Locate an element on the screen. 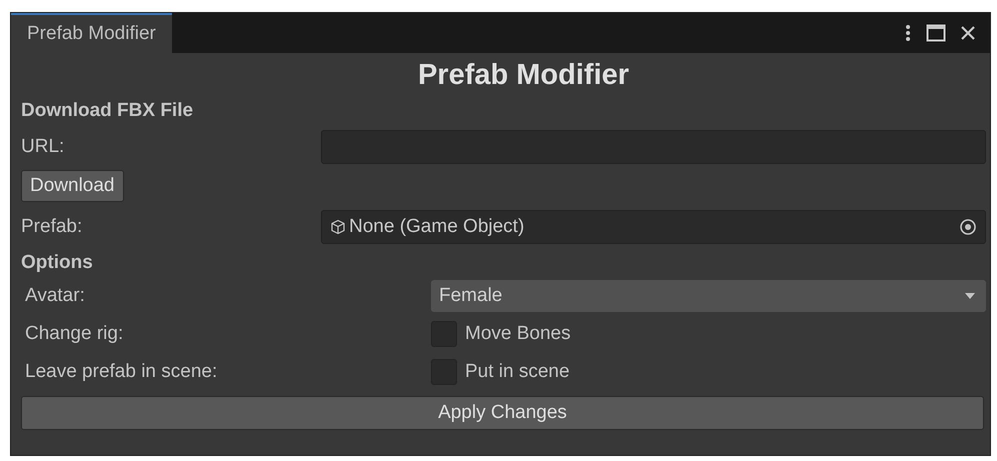  field-label: Prefab: is located at coordinates (52, 227).